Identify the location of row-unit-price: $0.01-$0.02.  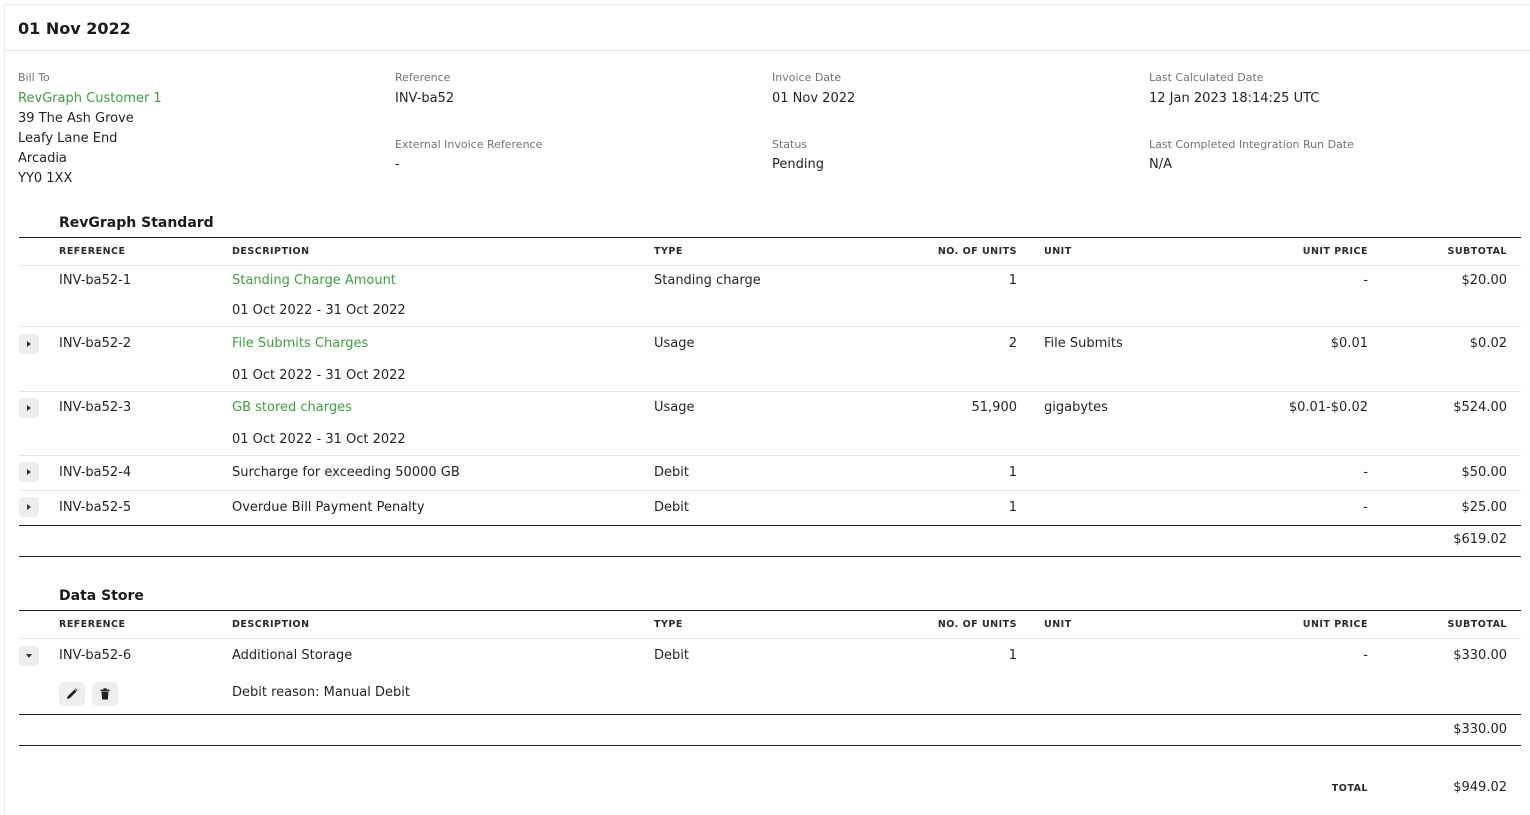
(1328, 407).